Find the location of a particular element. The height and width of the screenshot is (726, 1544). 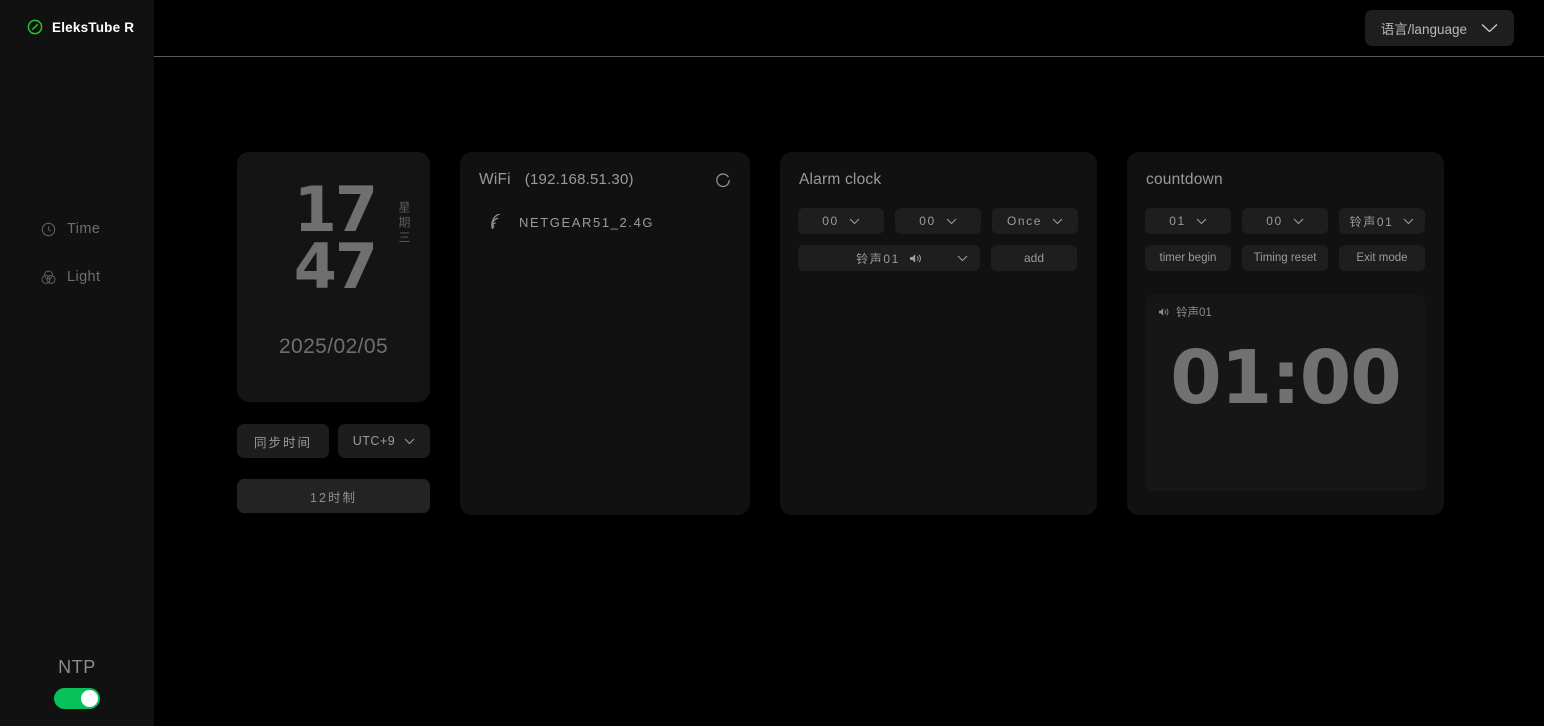

alarm-repeat-value: Once is located at coordinates (1024, 221).